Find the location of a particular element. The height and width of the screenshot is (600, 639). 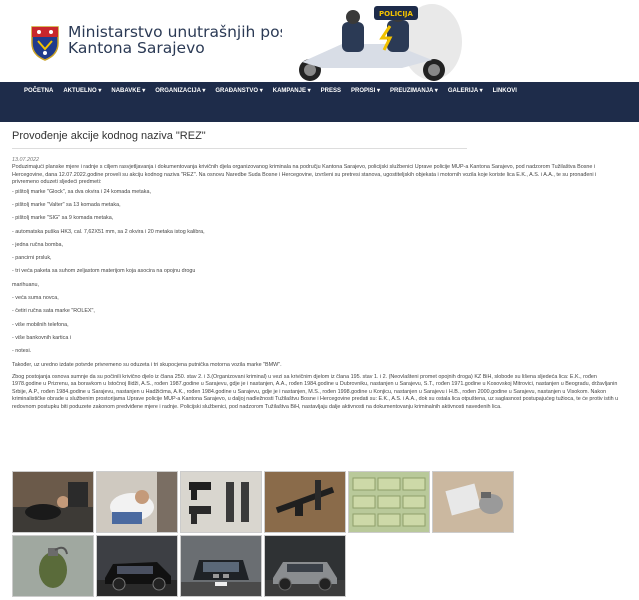

seized-item: - više mobilnih telefona, is located at coordinates (40, 324).